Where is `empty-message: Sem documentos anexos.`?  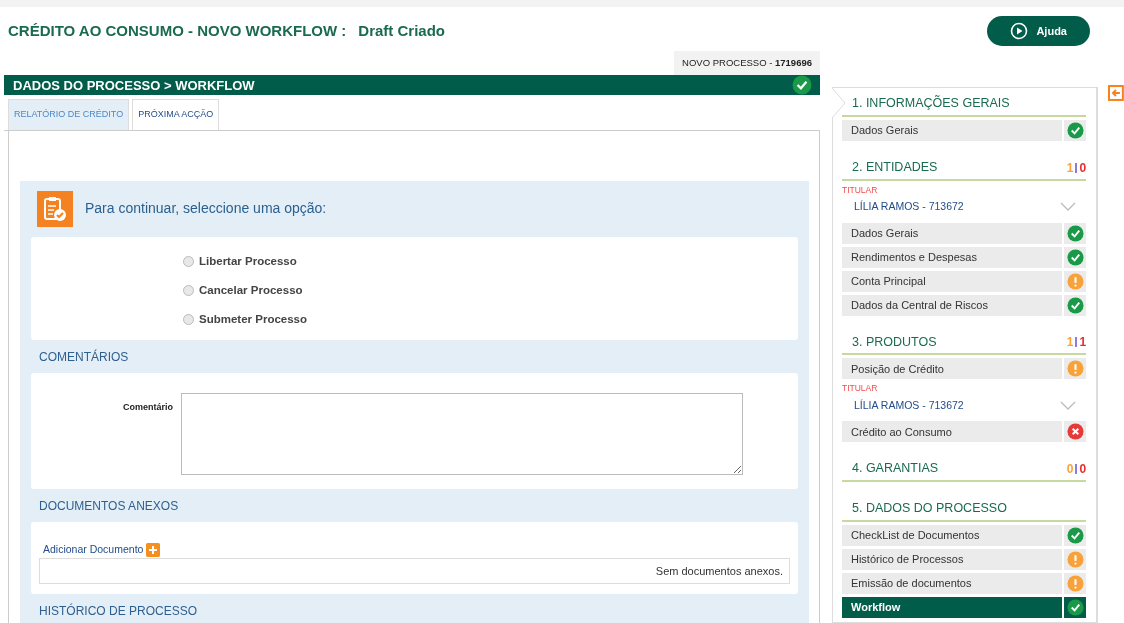 empty-message: Sem documentos anexos. is located at coordinates (719, 570).